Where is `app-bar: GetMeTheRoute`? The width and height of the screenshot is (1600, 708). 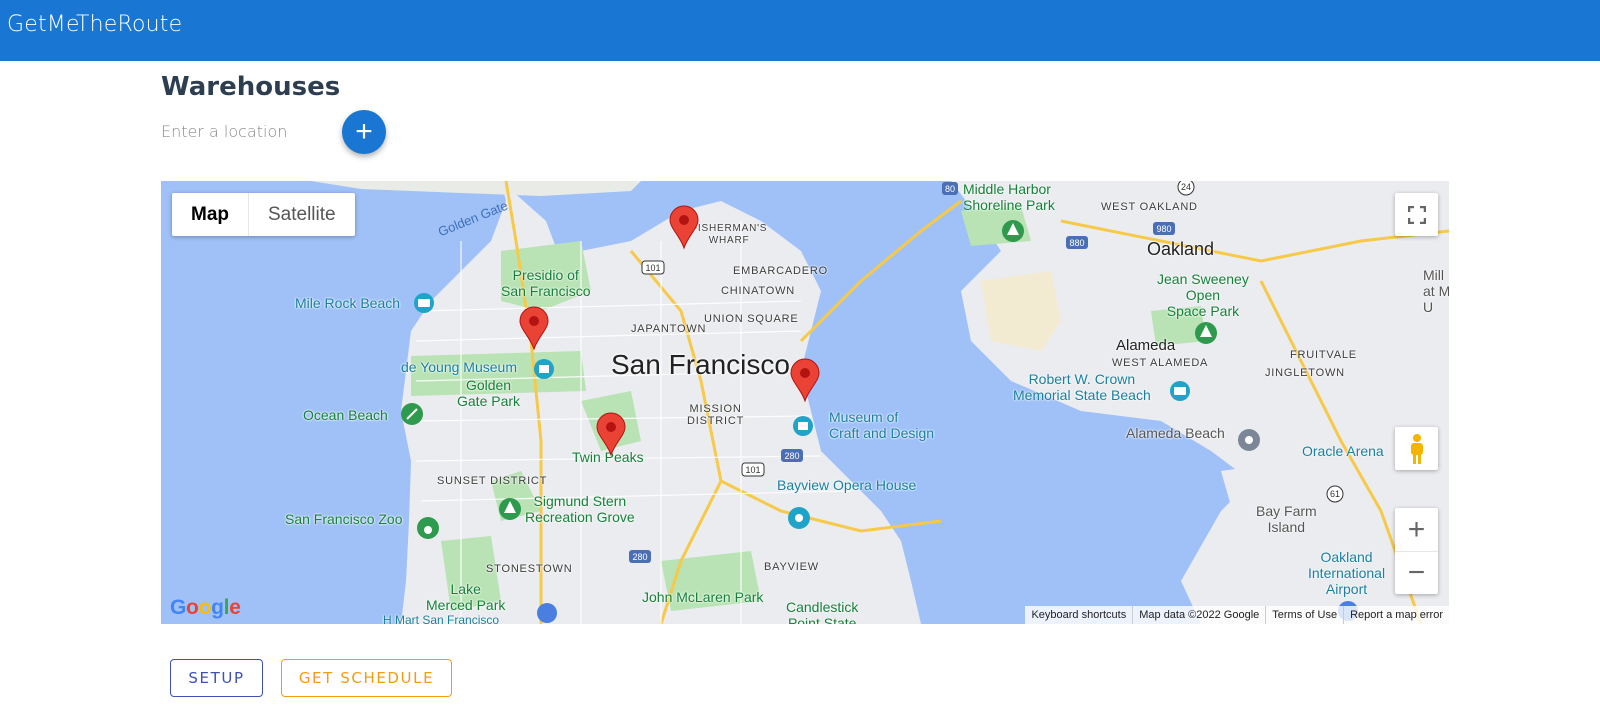 app-bar: GetMeTheRoute is located at coordinates (800, 30).